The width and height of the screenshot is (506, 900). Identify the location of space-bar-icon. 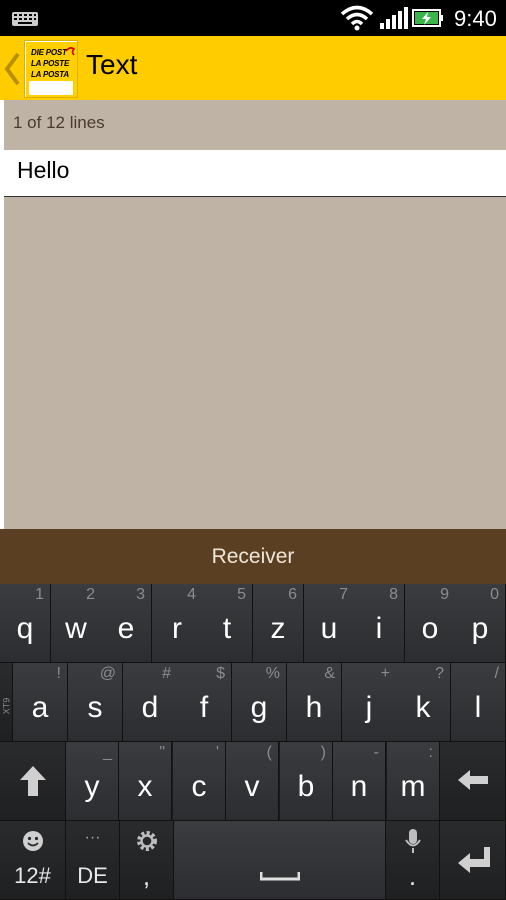
(280, 876).